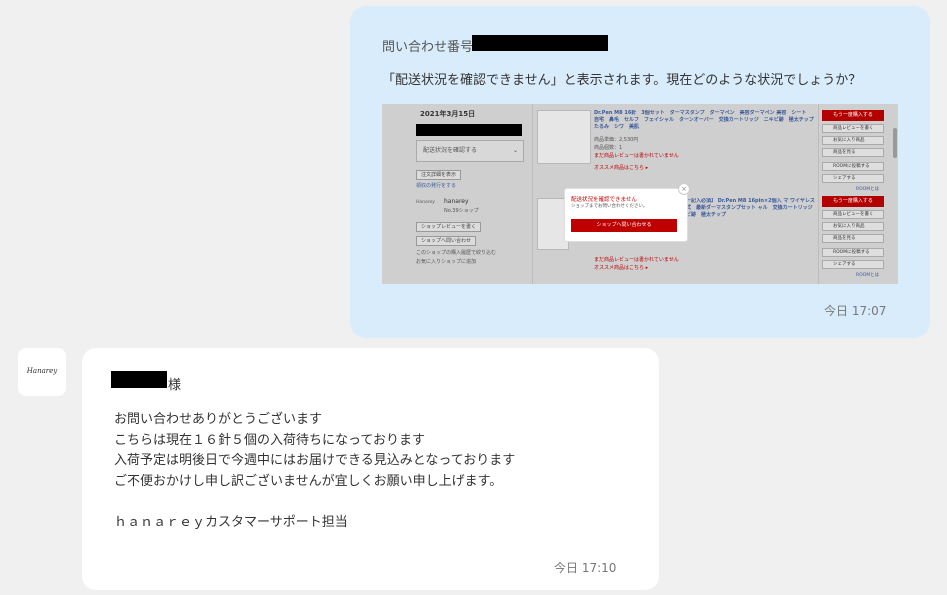 This screenshot has width=947, height=595. I want to click on redacted-order-number, so click(469, 130).